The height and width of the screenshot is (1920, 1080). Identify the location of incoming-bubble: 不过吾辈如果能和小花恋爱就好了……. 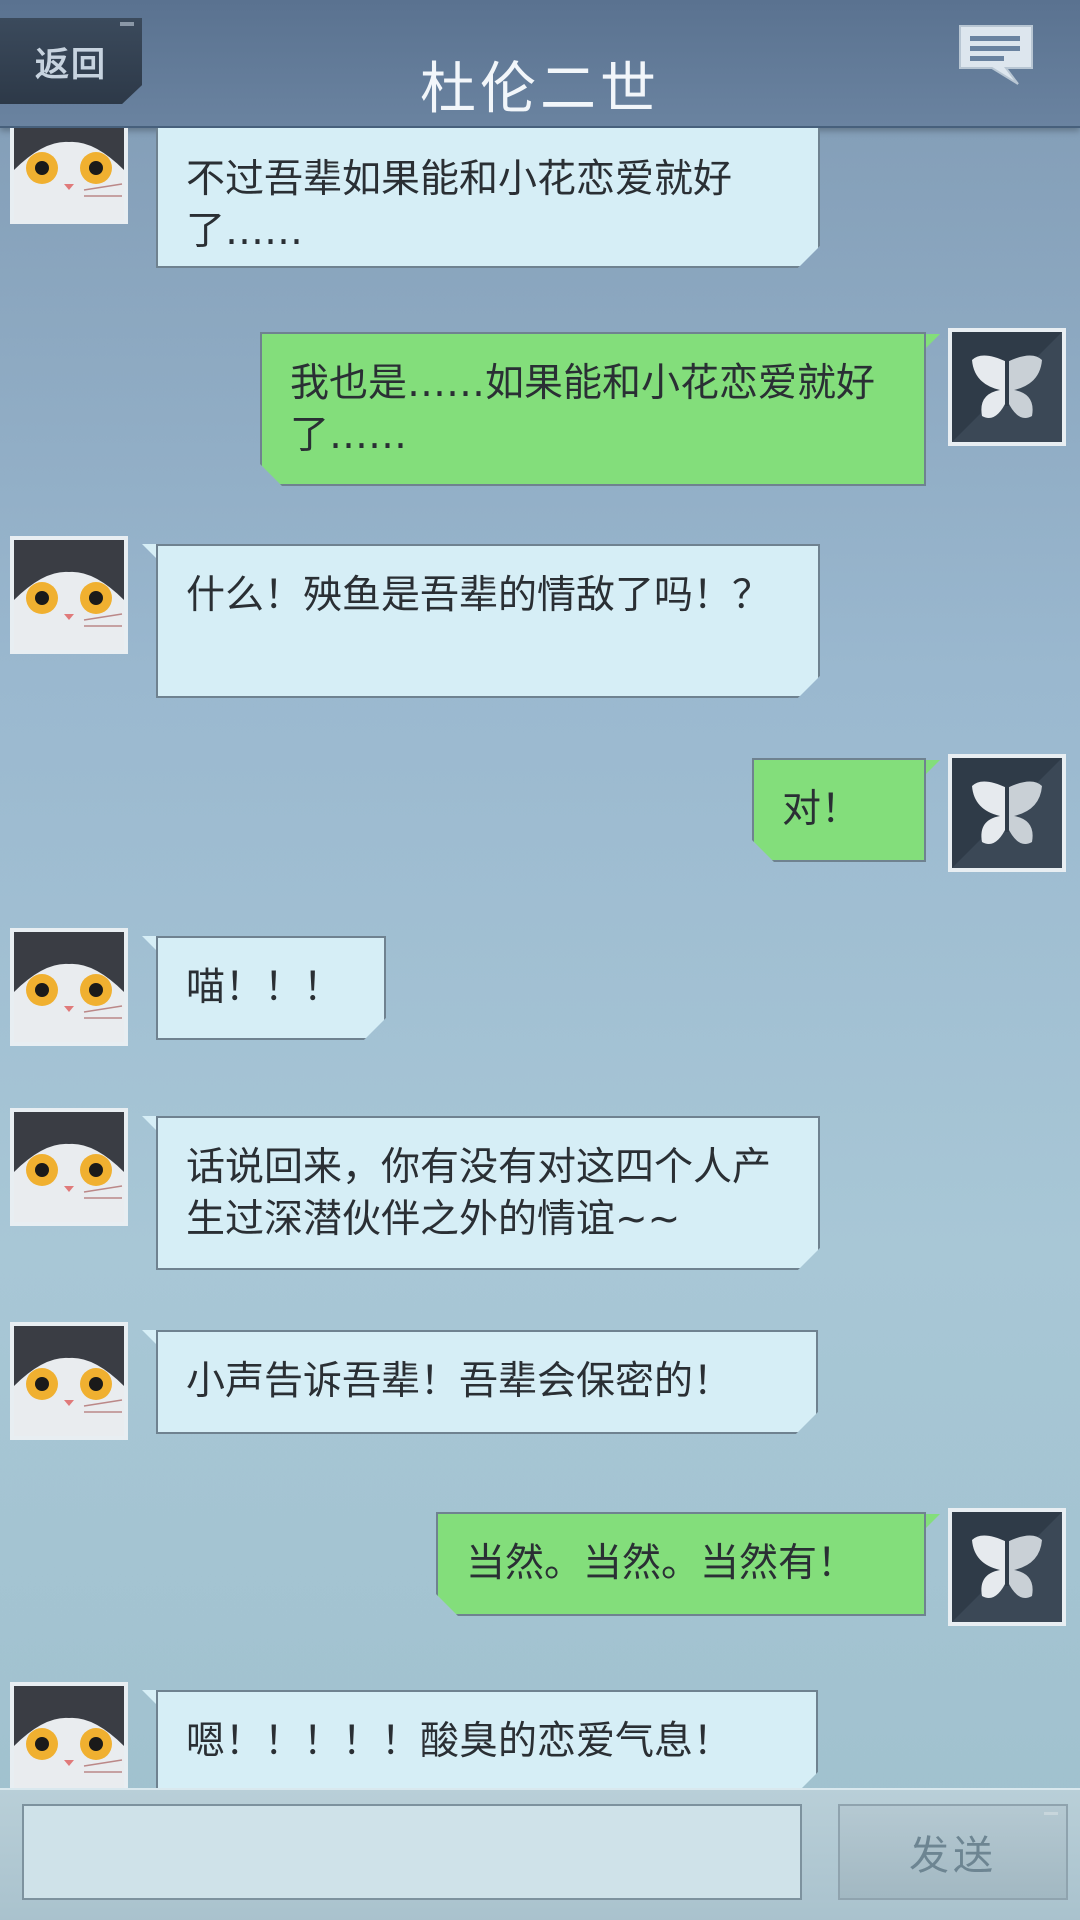
(488, 198).